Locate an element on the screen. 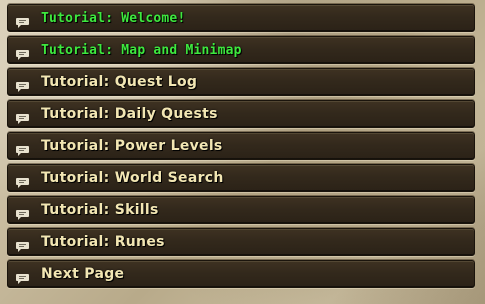 Image resolution: width=485 pixels, height=304 pixels. option-label: Tutorial: Welcome! is located at coordinates (113, 18).